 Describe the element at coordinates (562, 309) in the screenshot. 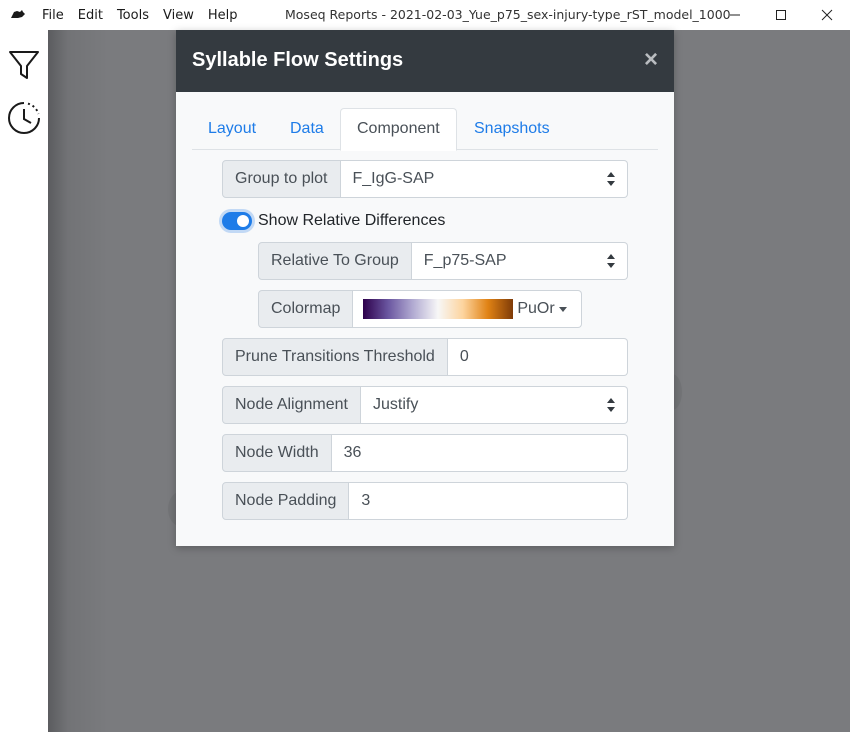

I see `caret-down-icon` at that location.